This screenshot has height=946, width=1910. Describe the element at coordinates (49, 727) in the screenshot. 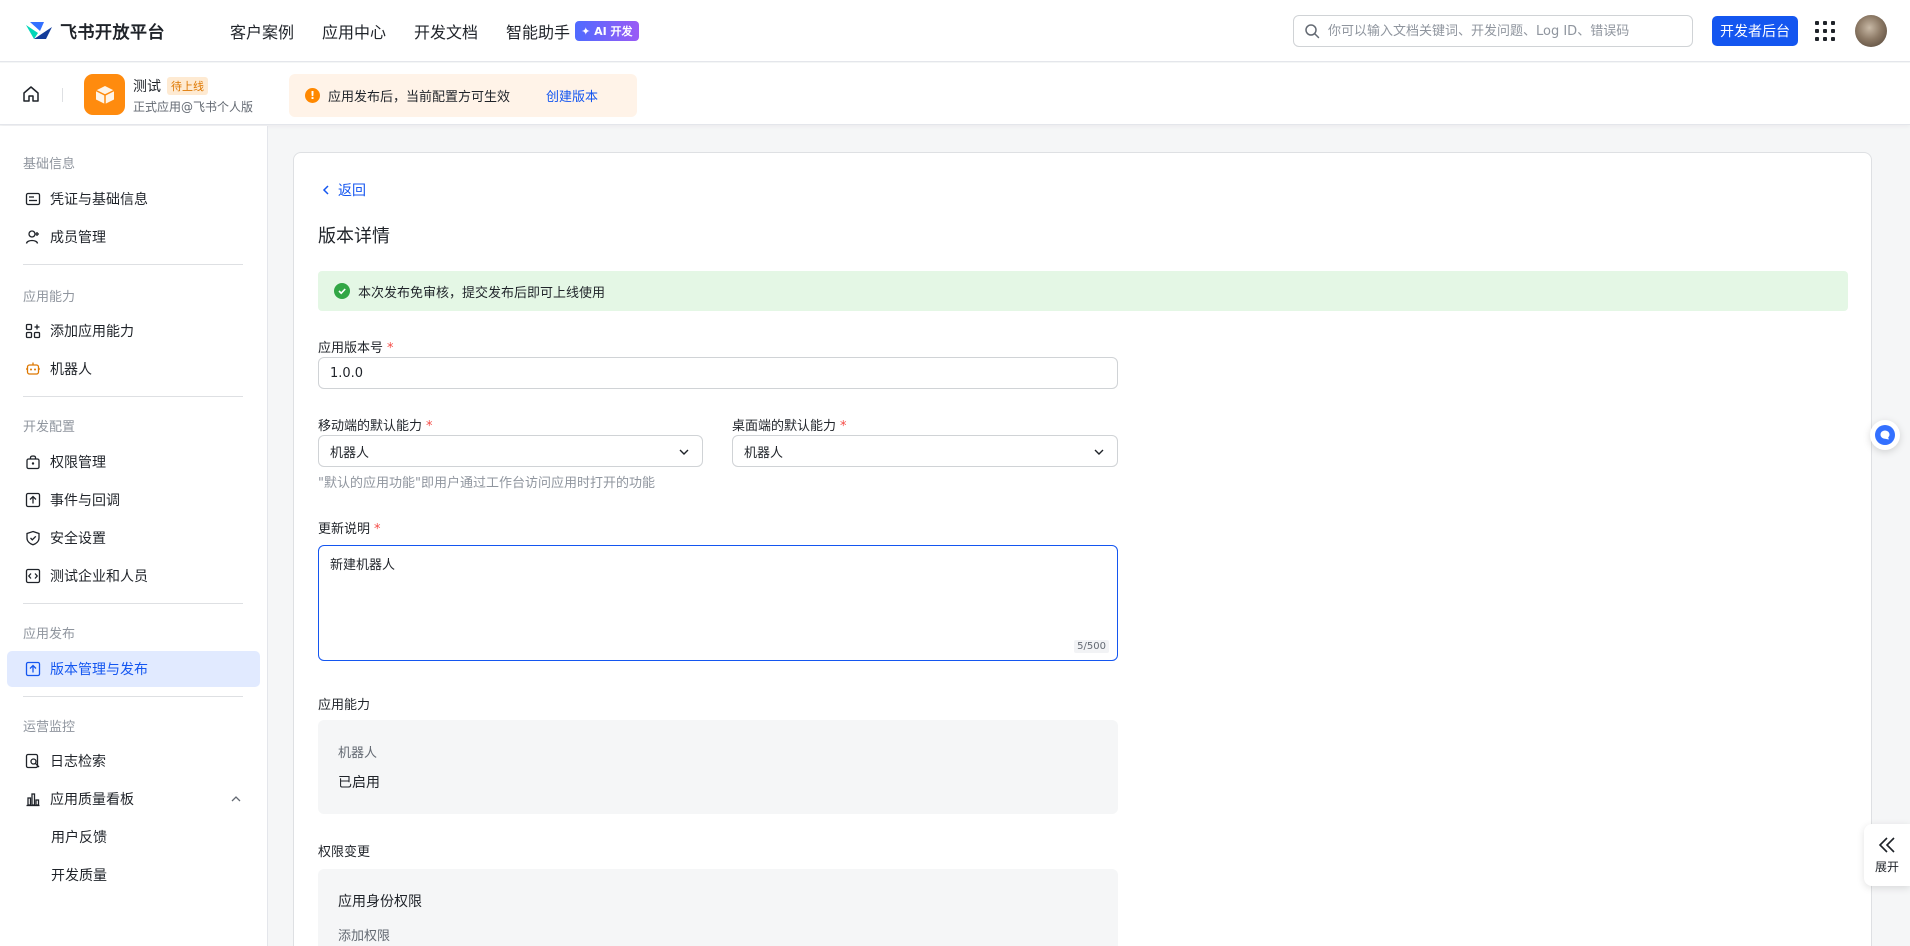

I see `sidebar-group-monitoring: 运营监控` at that location.